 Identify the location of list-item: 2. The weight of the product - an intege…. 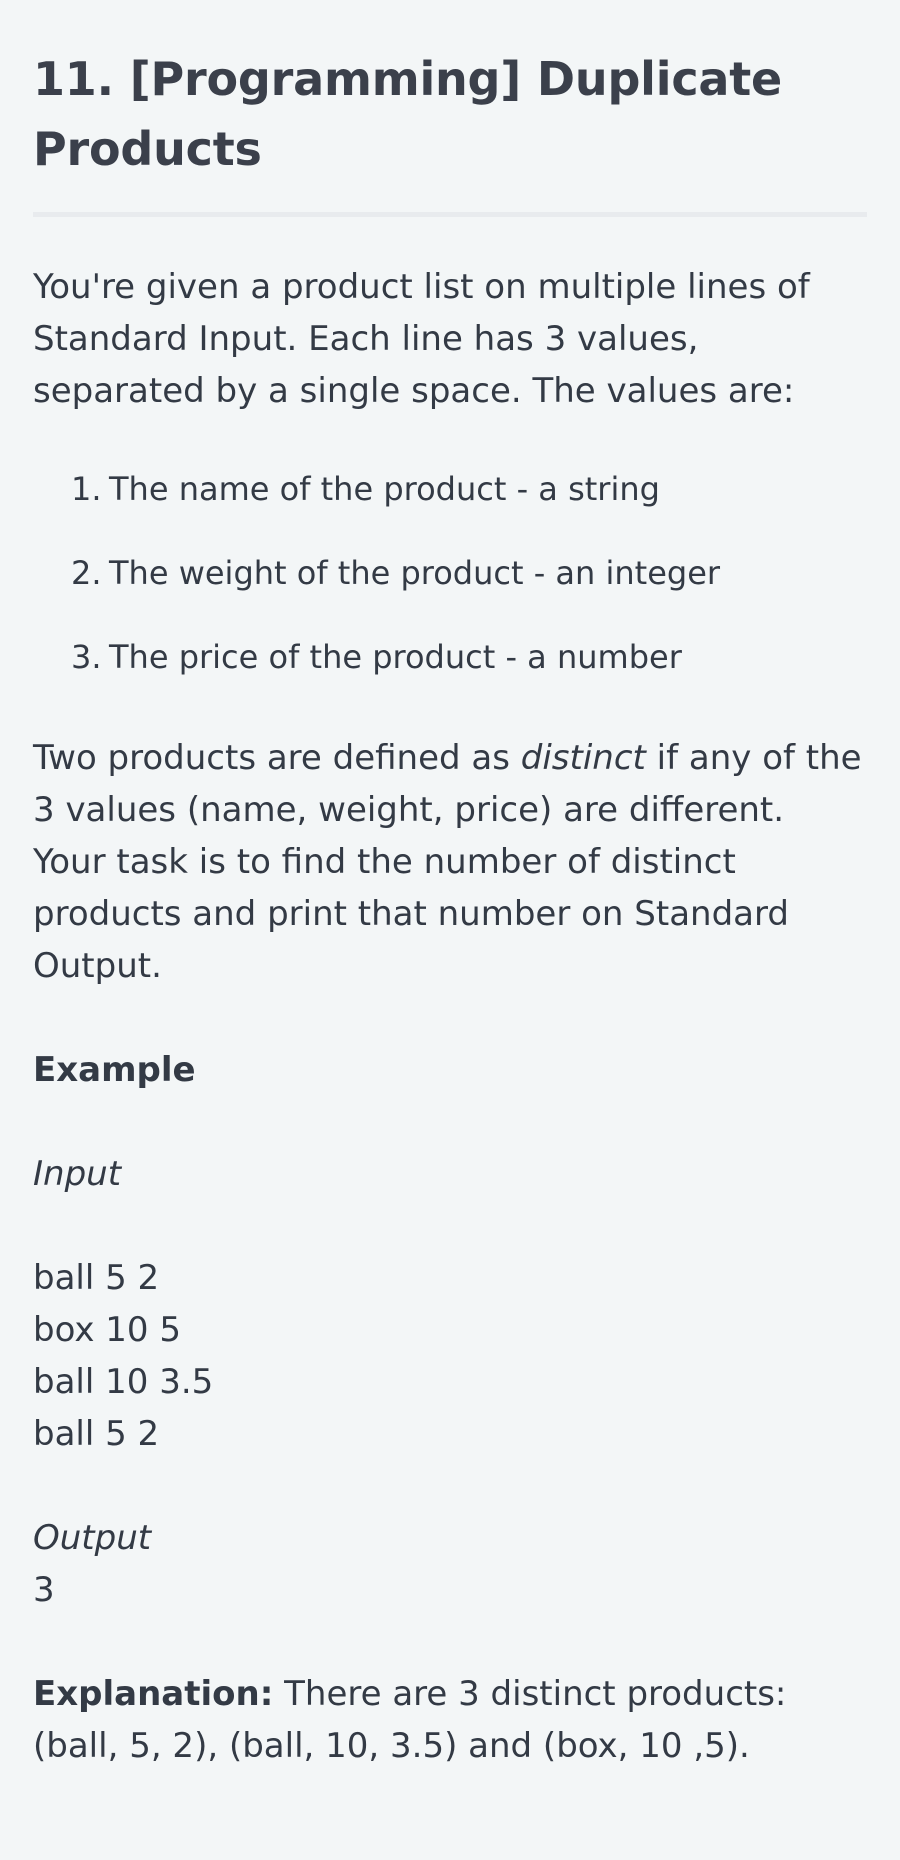
(469, 573).